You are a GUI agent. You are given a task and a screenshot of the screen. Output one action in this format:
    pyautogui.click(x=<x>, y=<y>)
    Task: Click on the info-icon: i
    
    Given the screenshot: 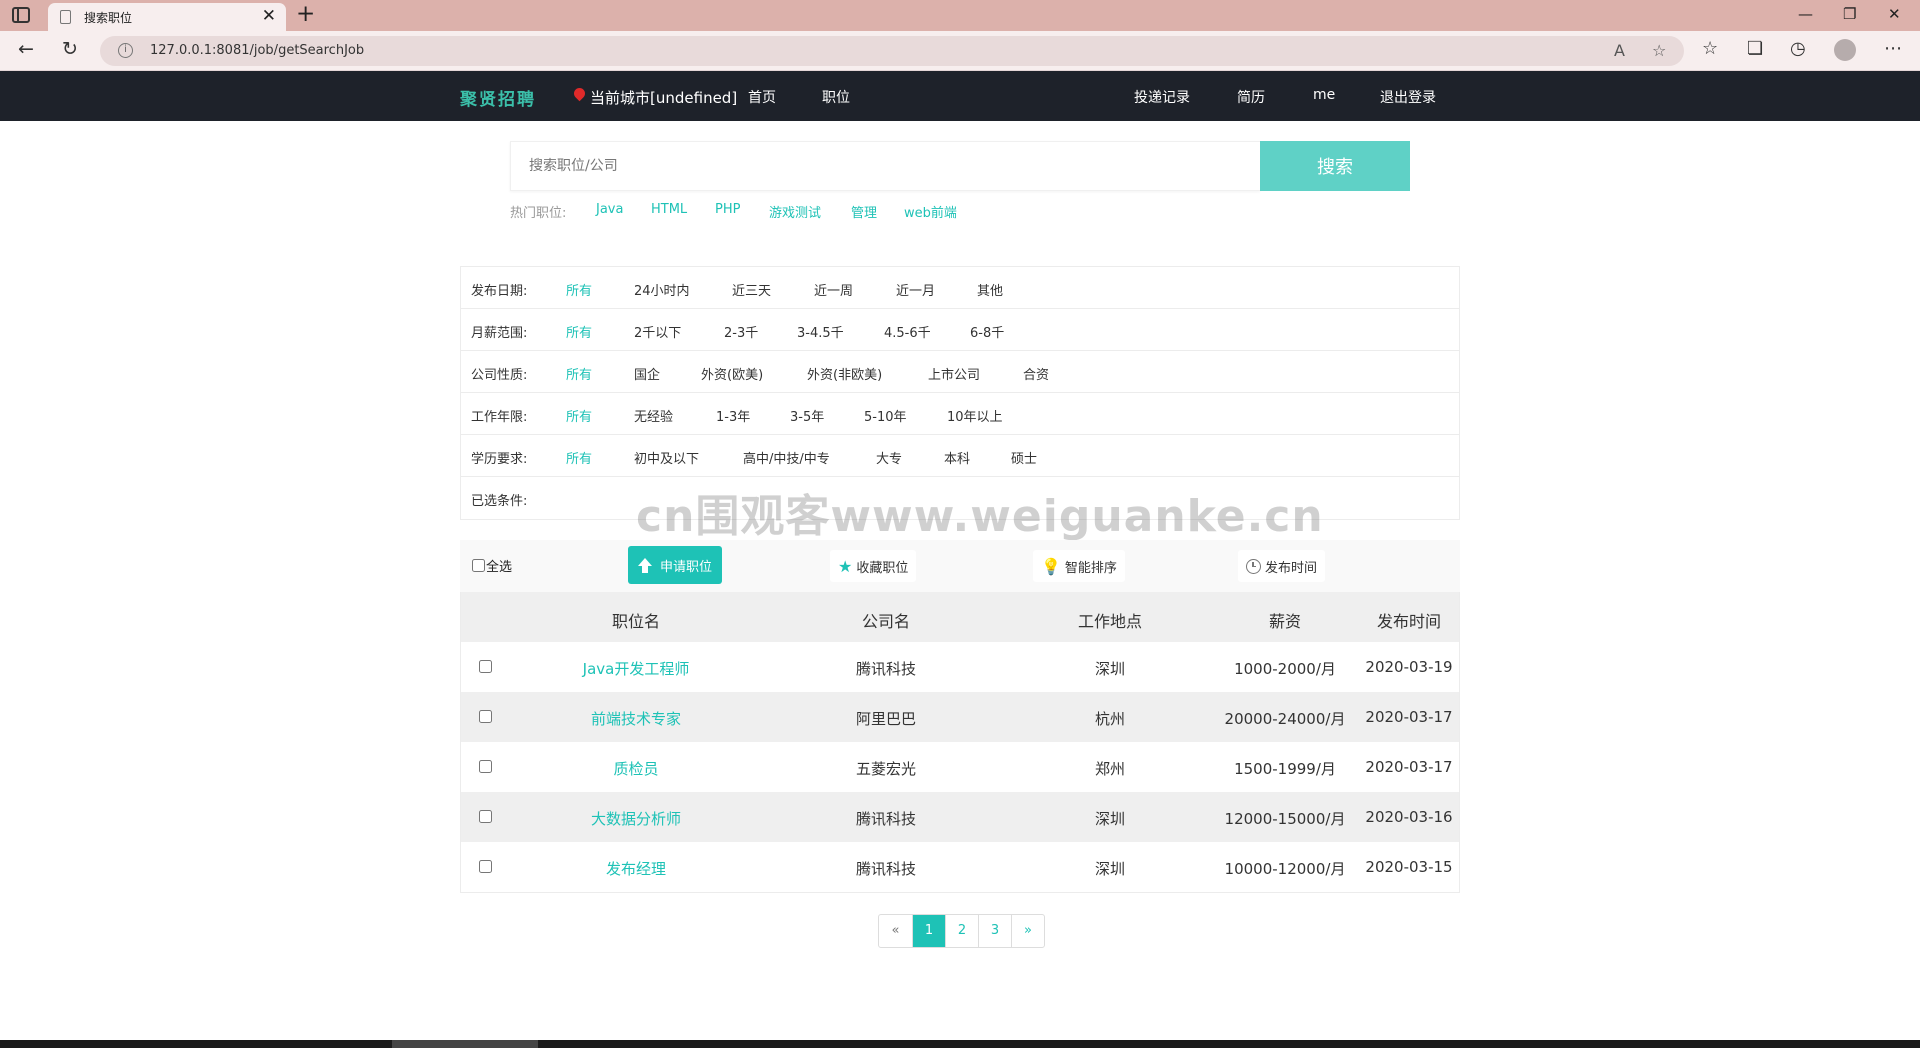 What is the action you would take?
    pyautogui.click(x=125, y=50)
    